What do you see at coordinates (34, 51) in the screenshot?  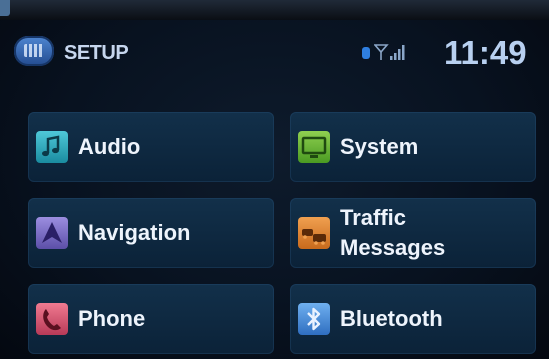 I see `setup-icon` at bounding box center [34, 51].